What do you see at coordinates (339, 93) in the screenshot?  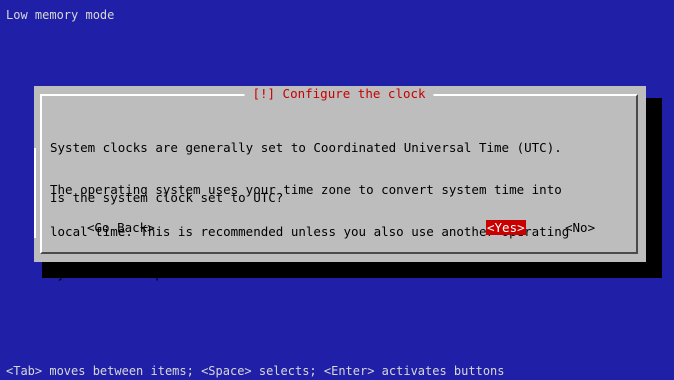 I see `dialog-title: [!] Configure the clock` at bounding box center [339, 93].